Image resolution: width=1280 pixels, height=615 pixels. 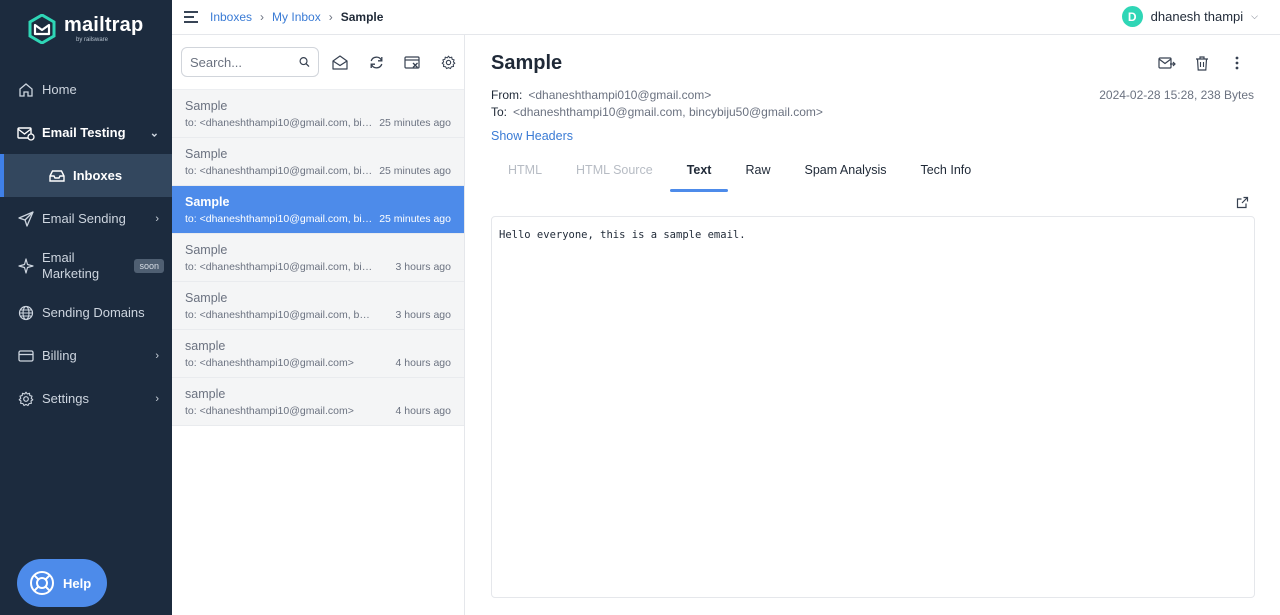 I want to click on tab-html: HTML, so click(x=525, y=173).